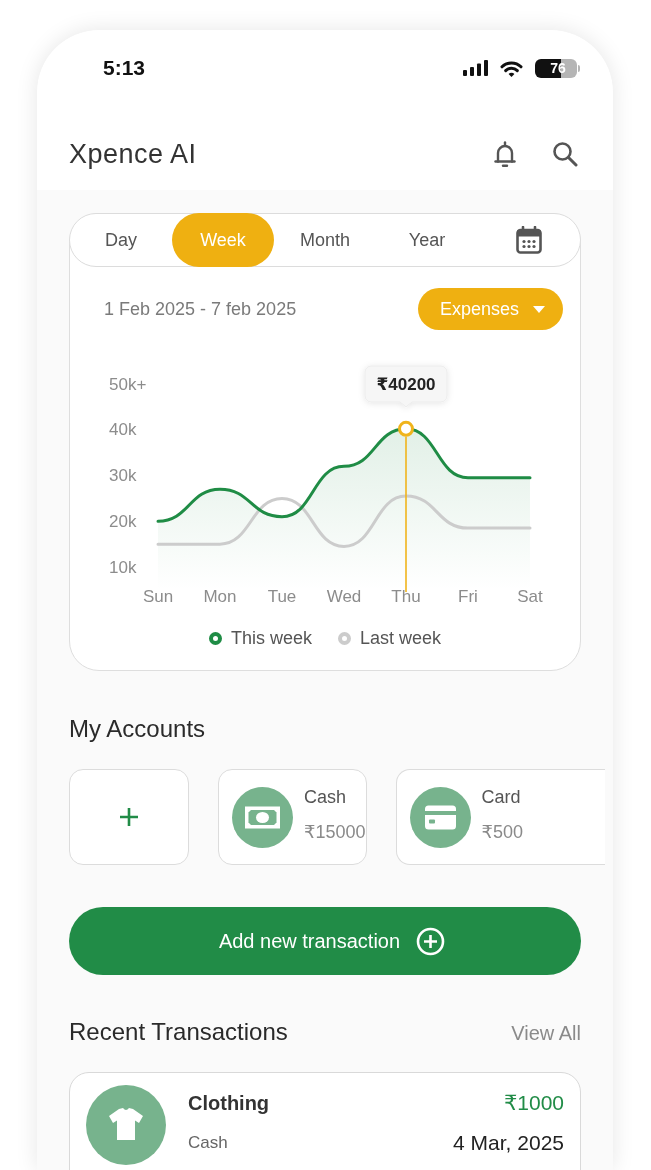 Image resolution: width=651 pixels, height=1170 pixels. I want to click on plus-circle-icon, so click(431, 941).